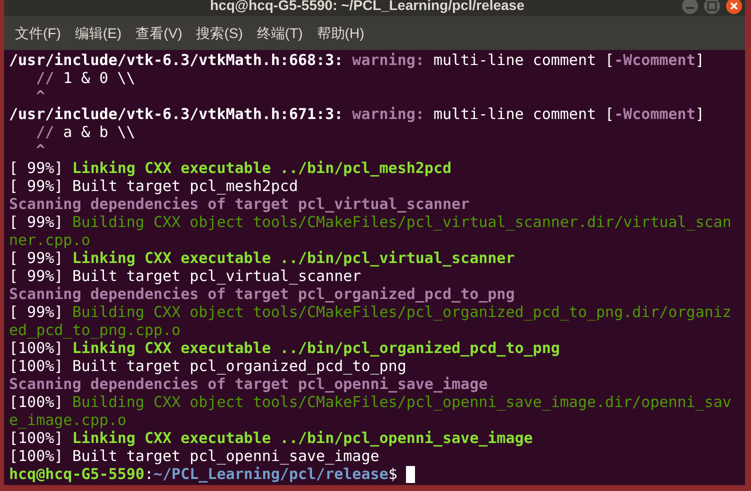  I want to click on prompt-symbol: $, so click(393, 474).